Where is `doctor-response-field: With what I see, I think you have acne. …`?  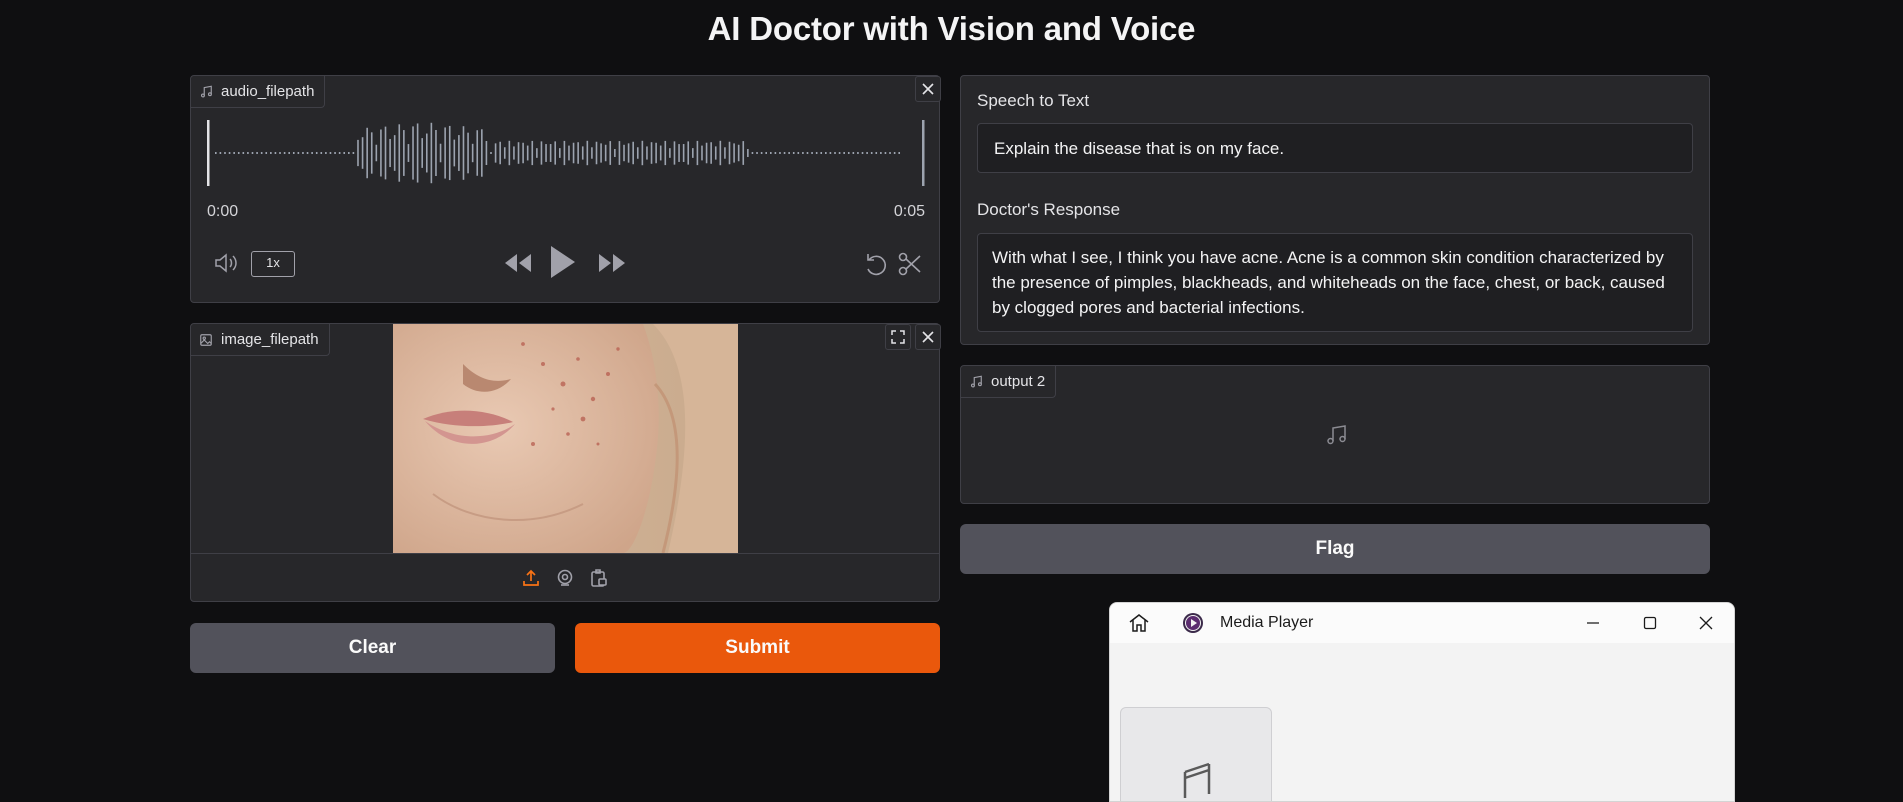
doctor-response-field: With what I see, I think you have acne. … is located at coordinates (1335, 282).